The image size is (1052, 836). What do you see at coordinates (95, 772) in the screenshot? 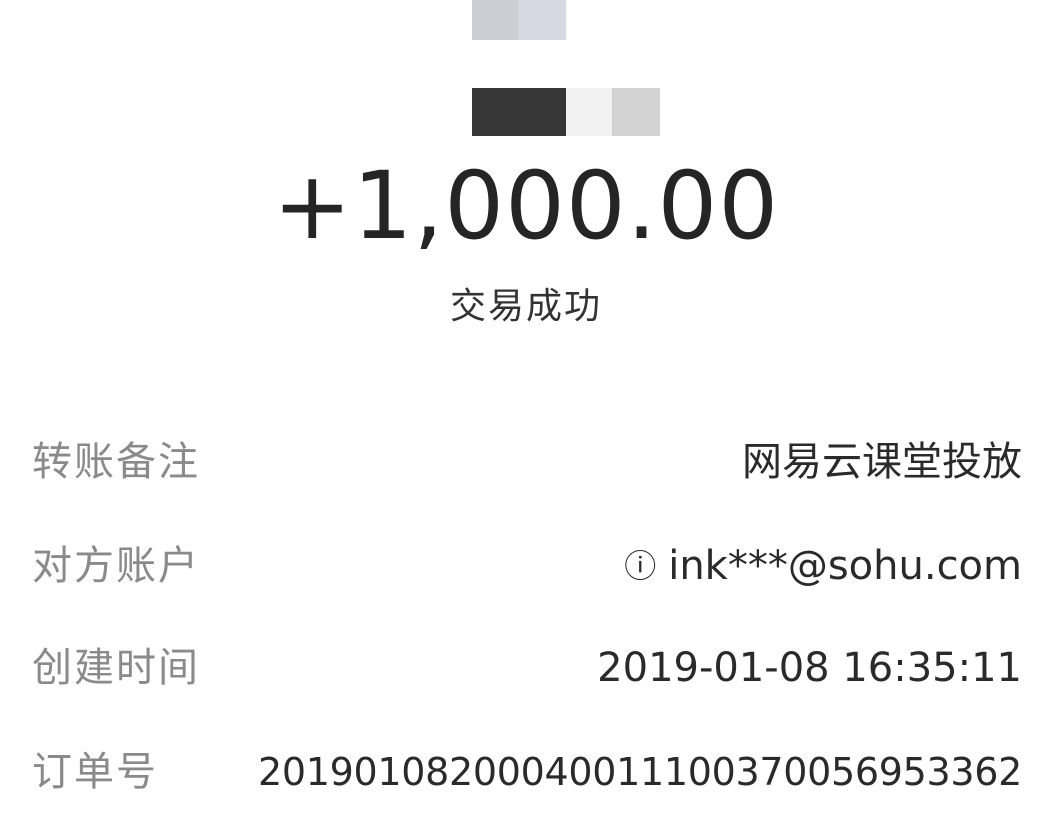
I see `order-label: 订单号` at bounding box center [95, 772].